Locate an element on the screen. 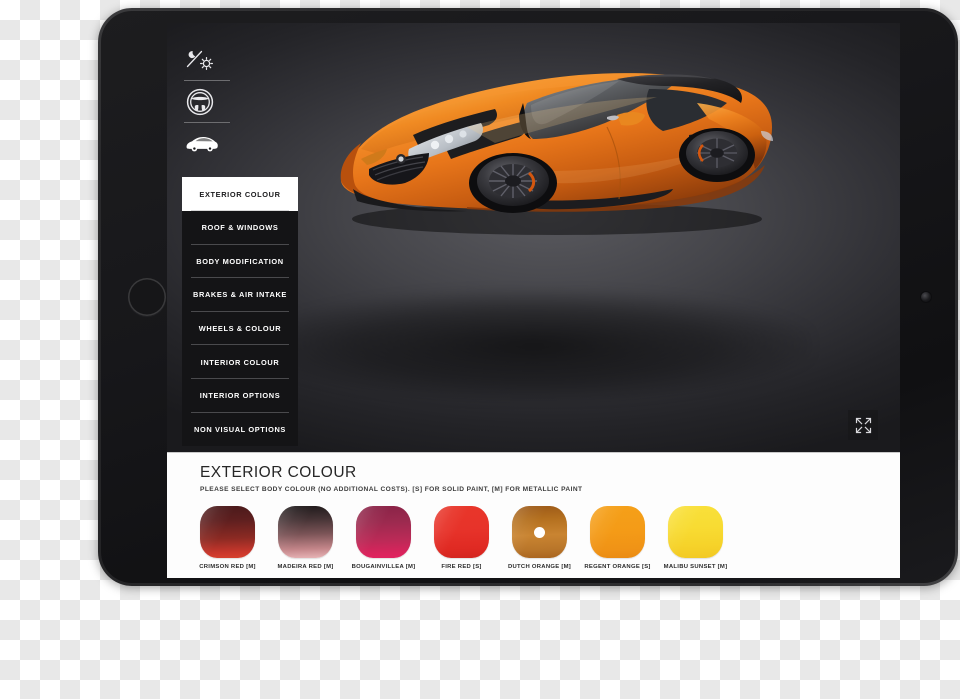  side-menu-item-non-visual-options: NON VISUAL OPTIONS is located at coordinates (240, 430).